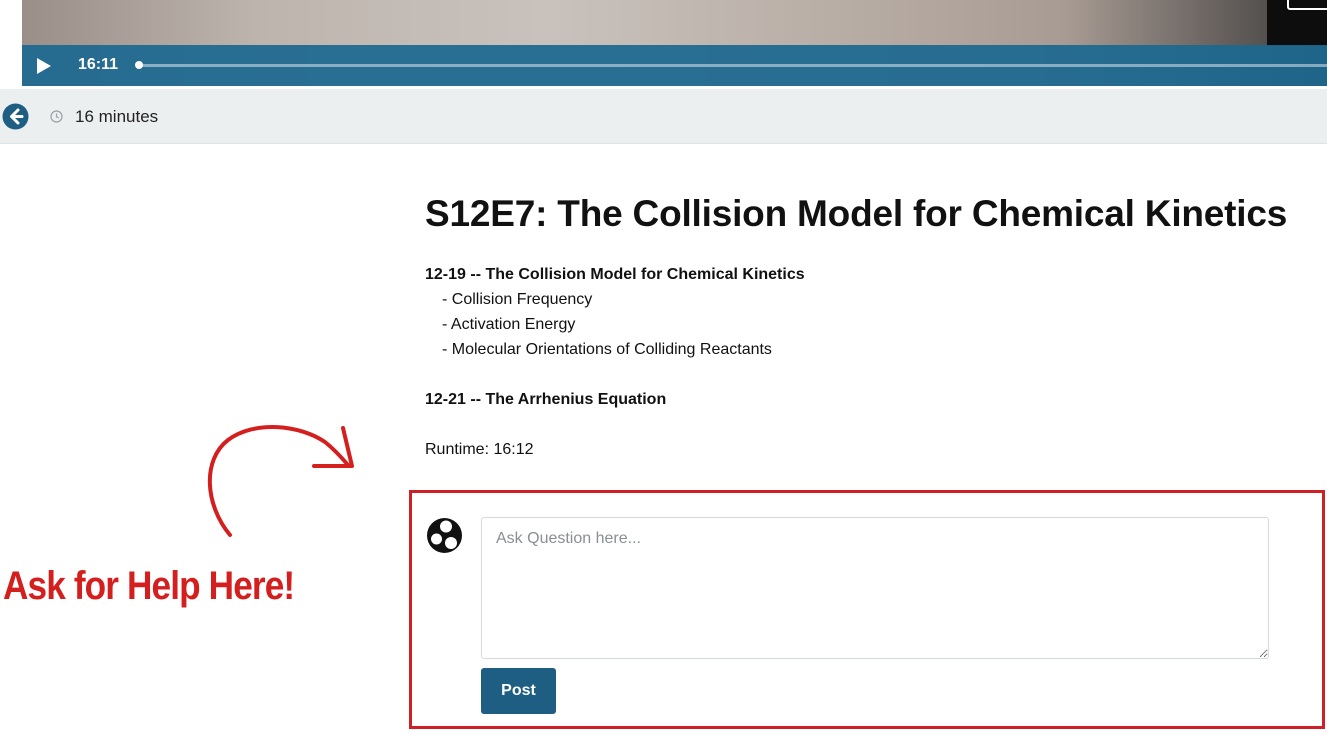 The height and width of the screenshot is (735, 1327). Describe the element at coordinates (149, 586) in the screenshot. I see `annotation-text: Ask for Help Here!` at that location.